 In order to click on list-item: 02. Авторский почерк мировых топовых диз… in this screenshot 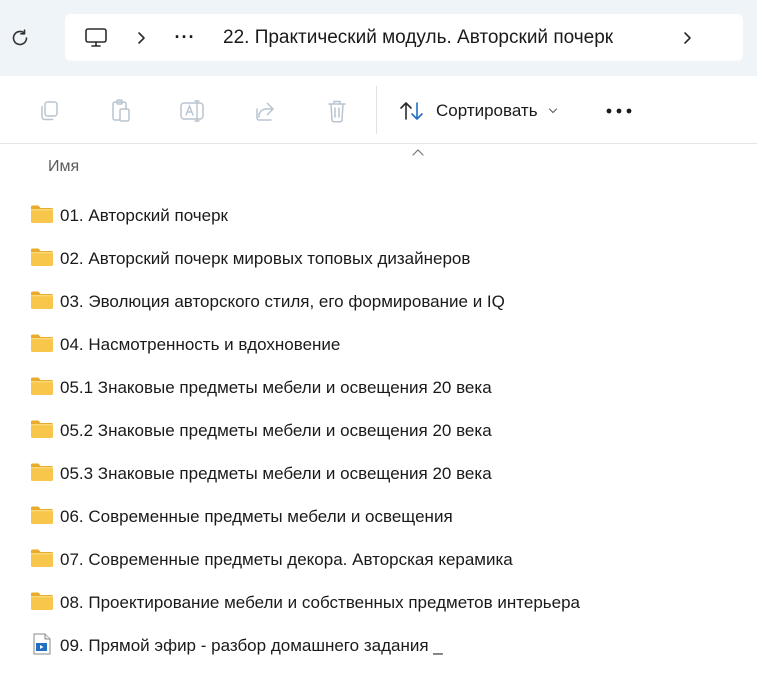, I will do `click(378, 258)`.